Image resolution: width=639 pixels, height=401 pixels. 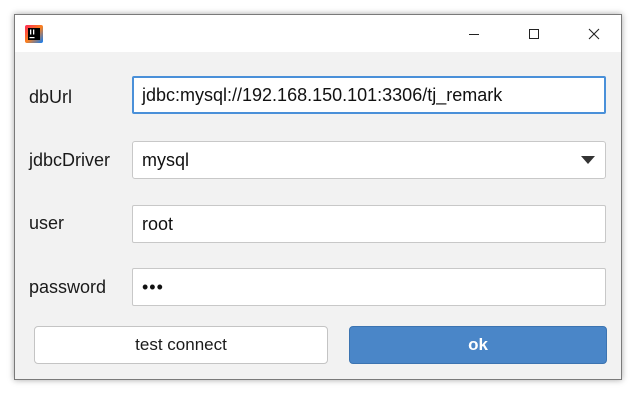 What do you see at coordinates (318, 33) in the screenshot?
I see `title-bar` at bounding box center [318, 33].